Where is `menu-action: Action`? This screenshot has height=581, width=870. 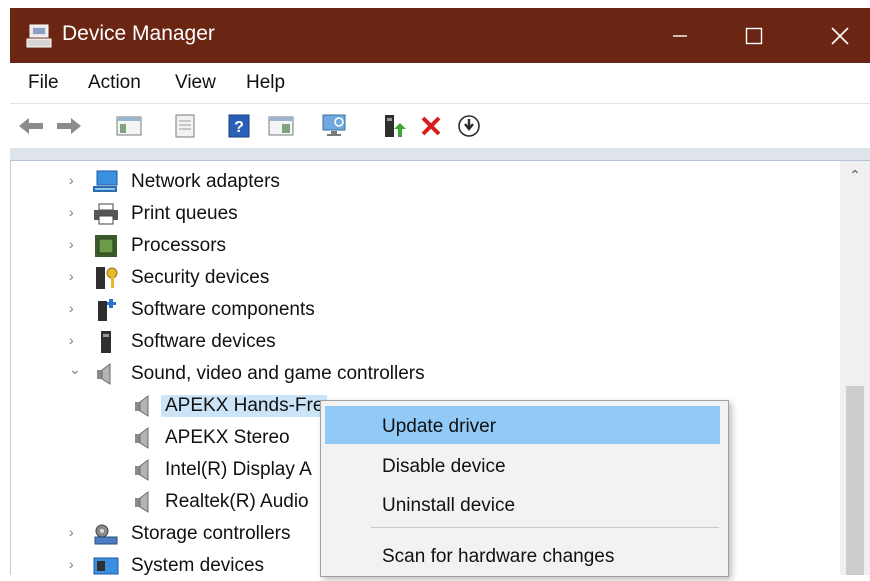
menu-action: Action is located at coordinates (114, 83).